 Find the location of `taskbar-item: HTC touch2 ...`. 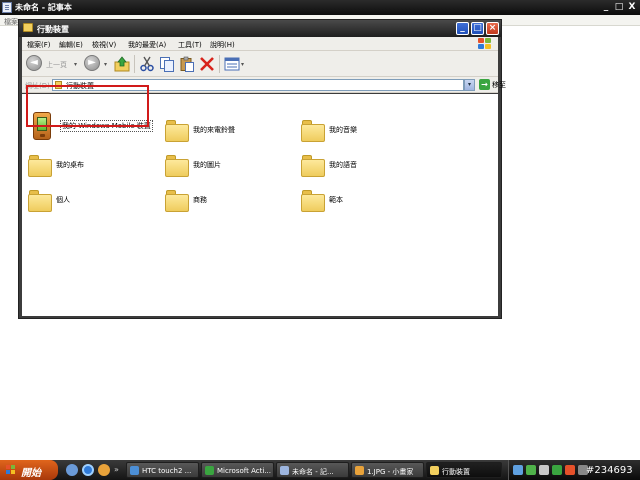

taskbar-item: HTC touch2 ... is located at coordinates (162, 470).